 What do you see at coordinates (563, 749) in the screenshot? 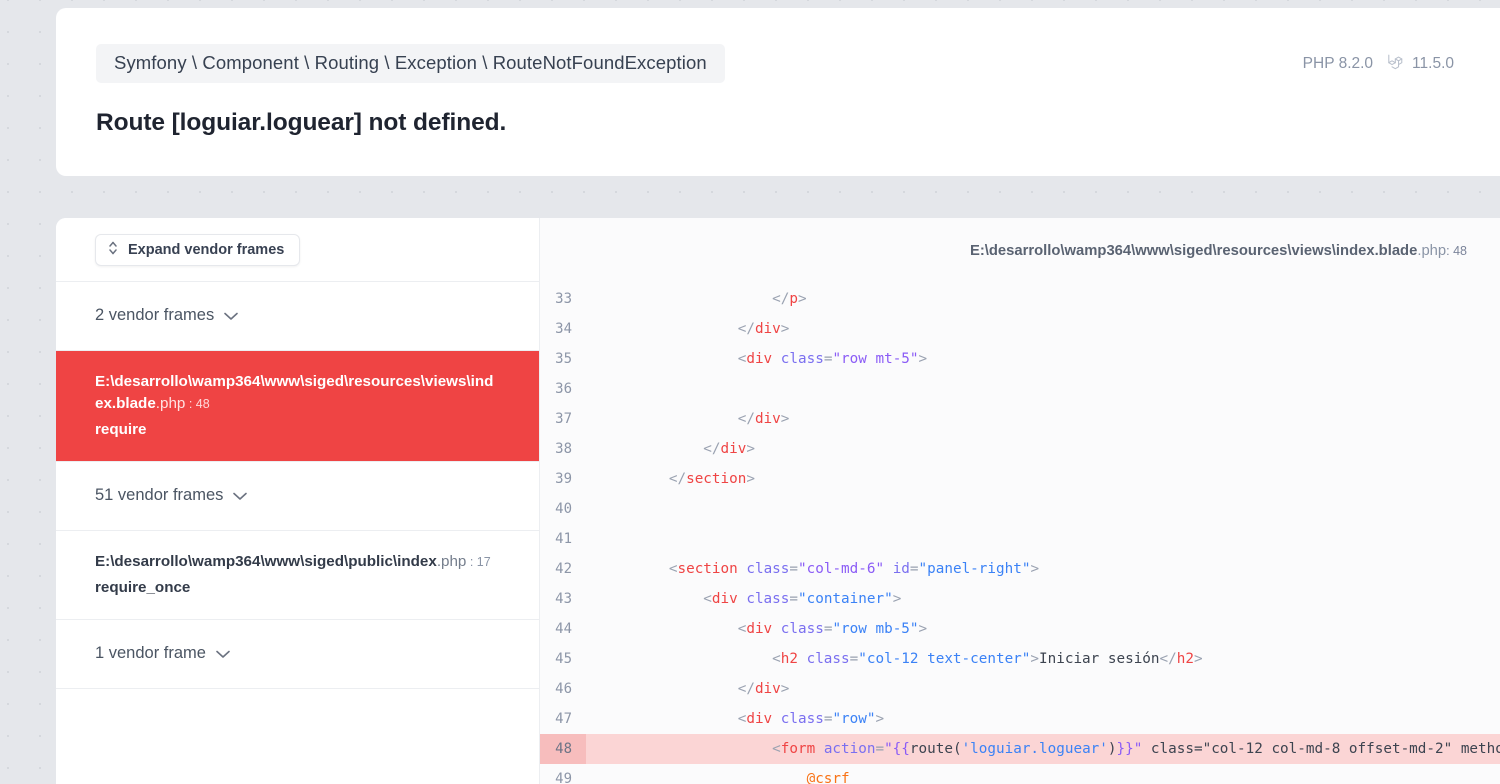
I see `code-line-number: 48` at bounding box center [563, 749].